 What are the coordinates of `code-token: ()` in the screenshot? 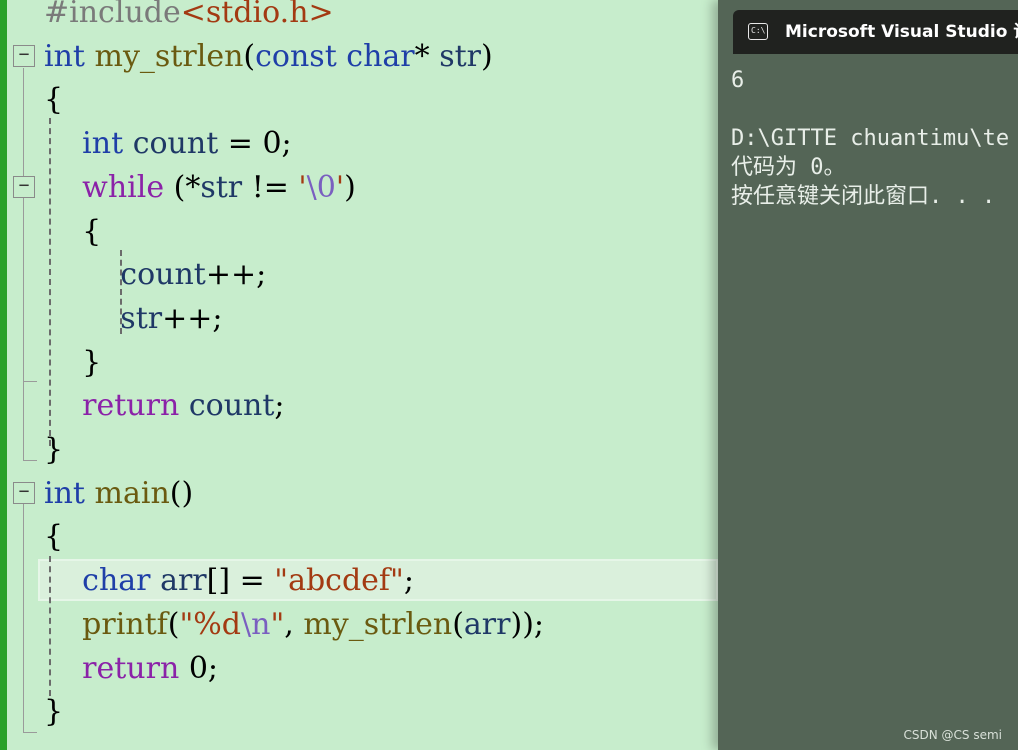 It's located at (181, 493).